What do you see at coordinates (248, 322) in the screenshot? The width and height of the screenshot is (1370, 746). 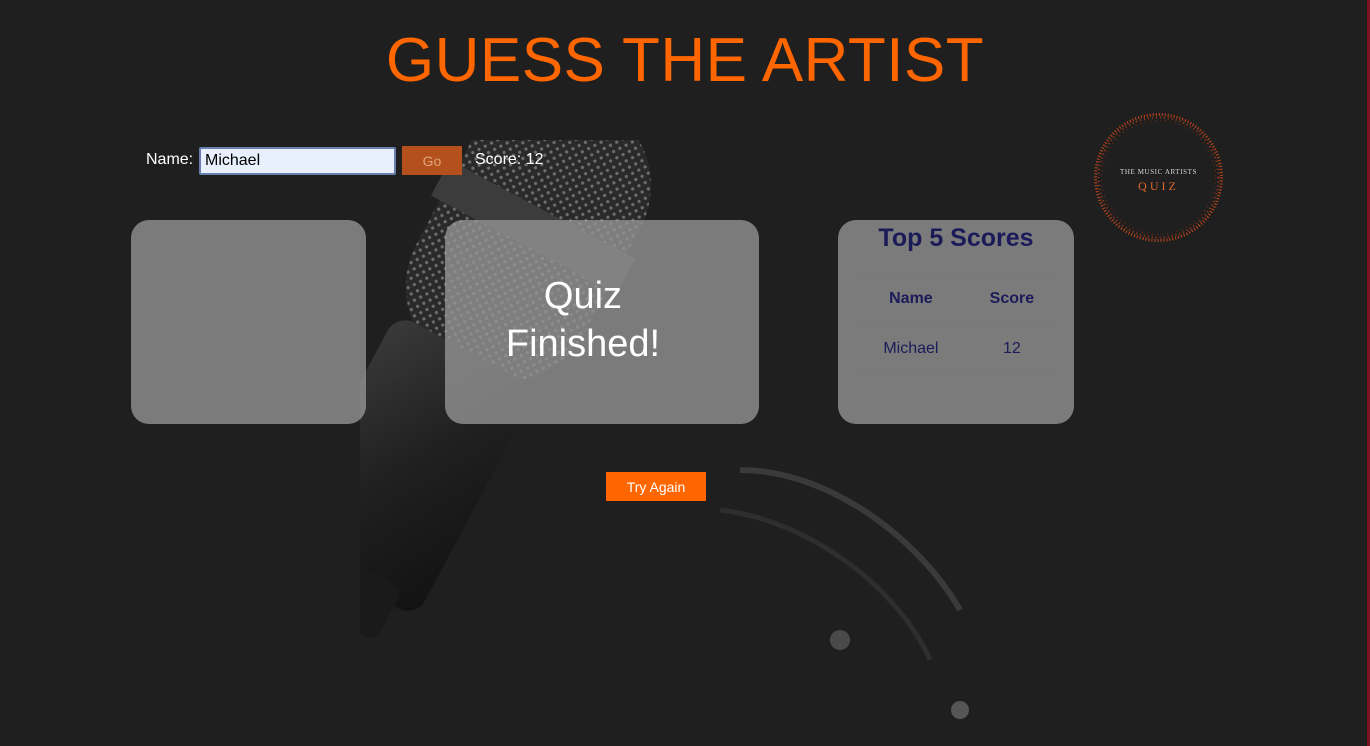 I see `artist-image-panel` at bounding box center [248, 322].